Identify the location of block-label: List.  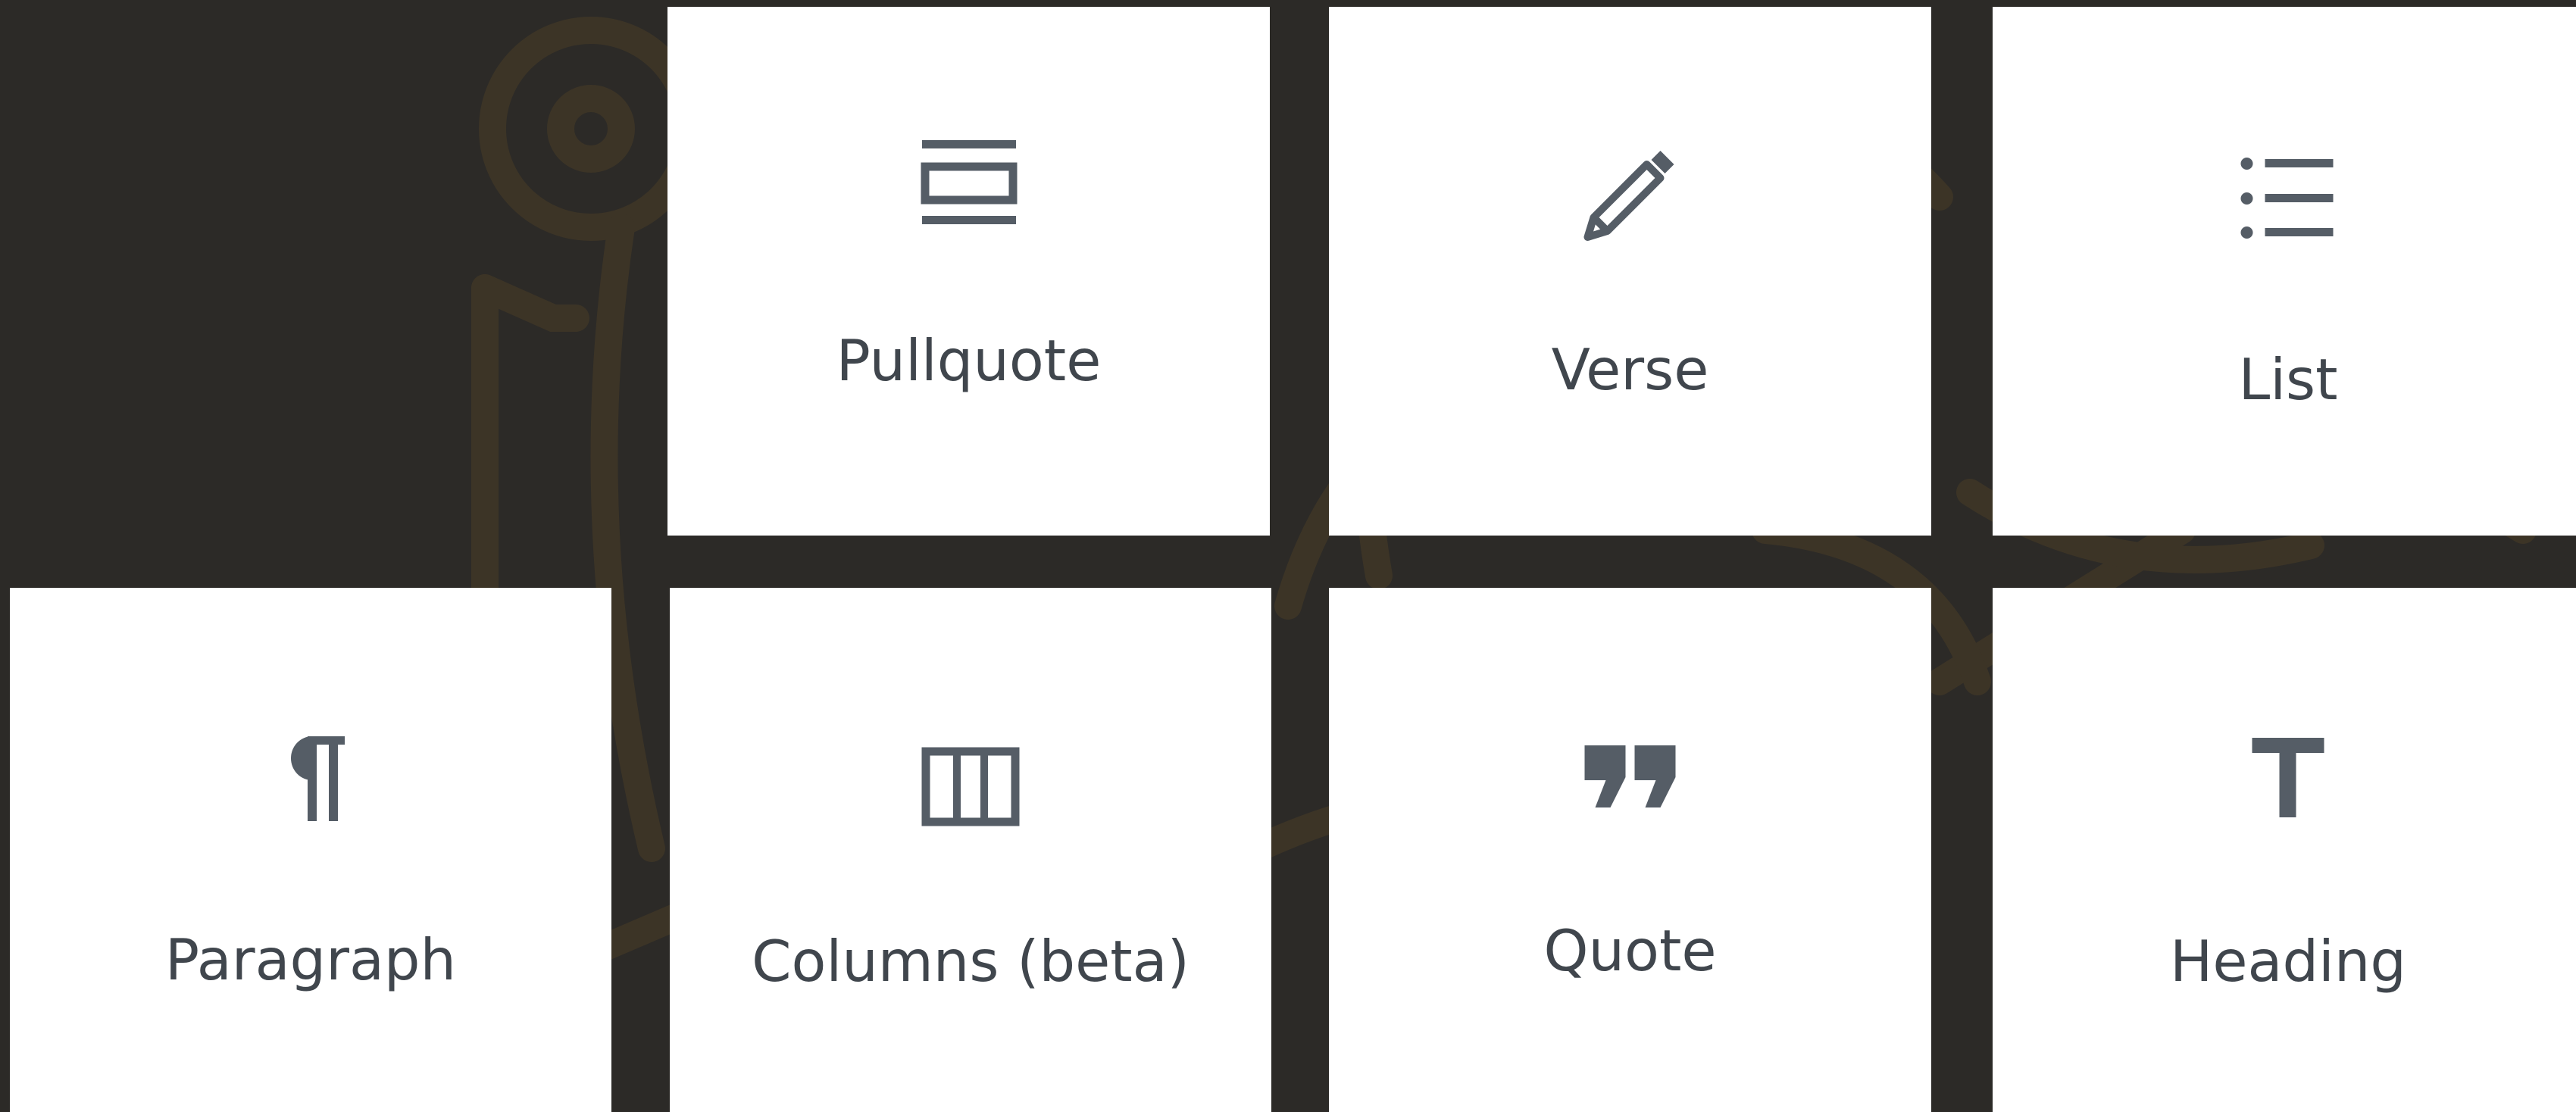
(2288, 379).